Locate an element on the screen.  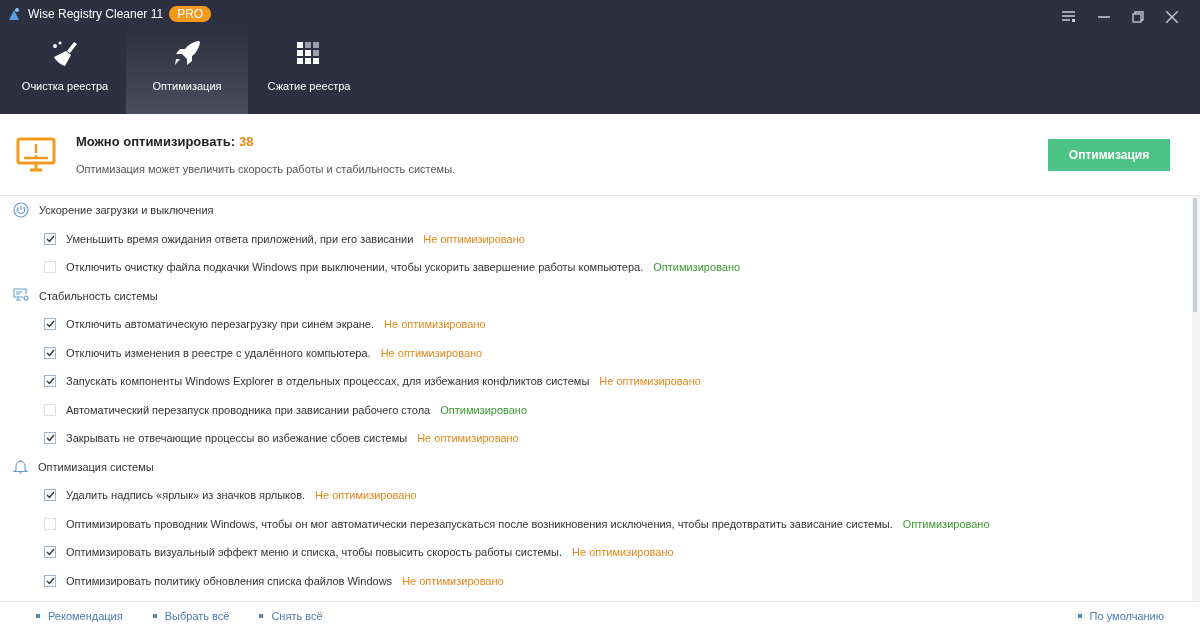
monitor-icon is located at coordinates (21, 296).